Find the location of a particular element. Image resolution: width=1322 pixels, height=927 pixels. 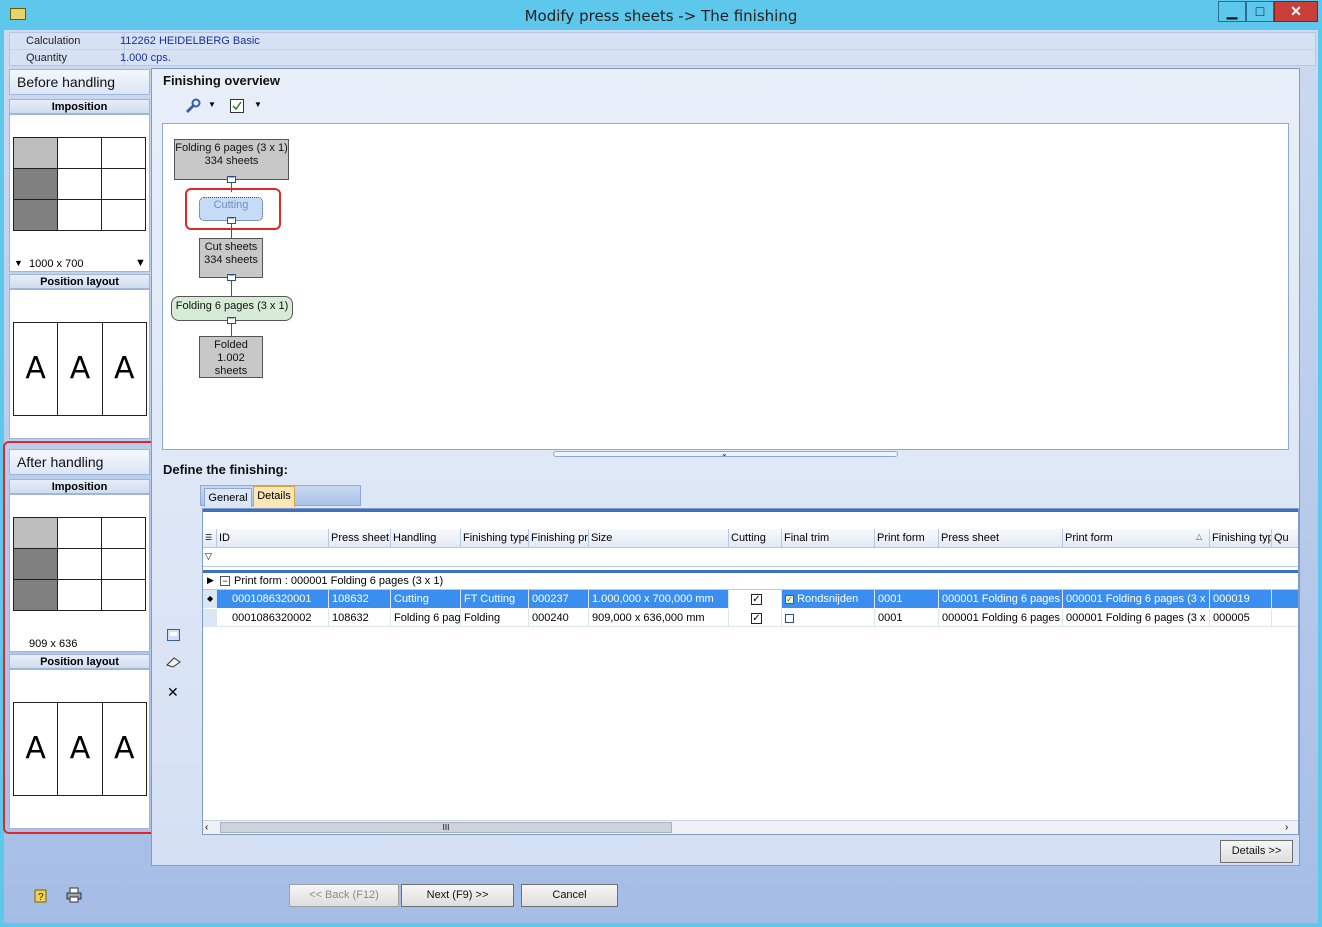

sheet-right-arrow-icon: ▼ is located at coordinates (140, 263).